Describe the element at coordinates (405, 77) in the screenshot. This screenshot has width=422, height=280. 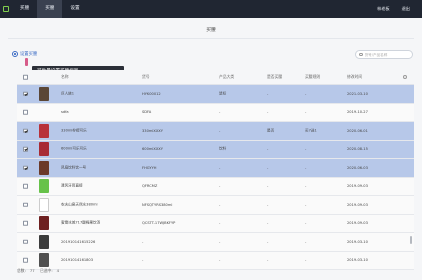
I see `column-settings-icon` at that location.